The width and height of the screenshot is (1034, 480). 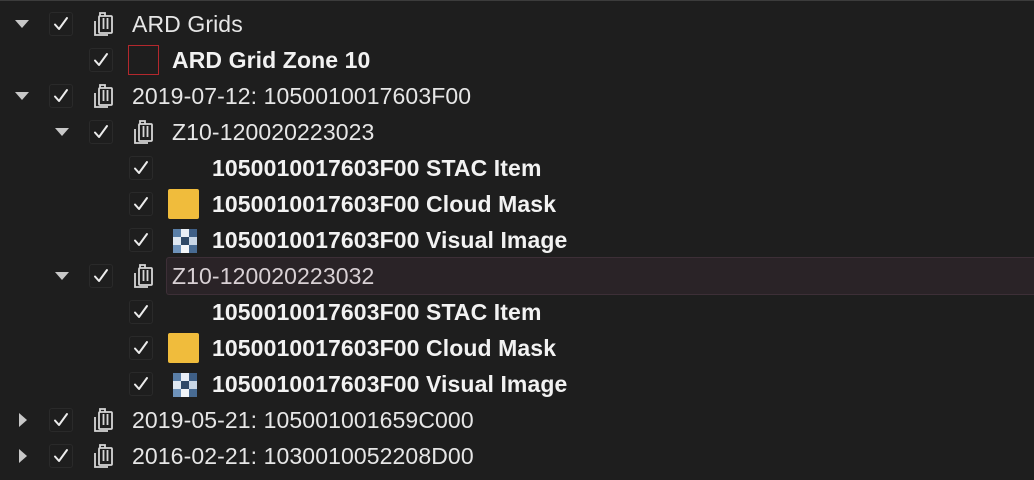 What do you see at coordinates (600, 276) in the screenshot?
I see `tree-label-selected: Z10-120020223032` at bounding box center [600, 276].